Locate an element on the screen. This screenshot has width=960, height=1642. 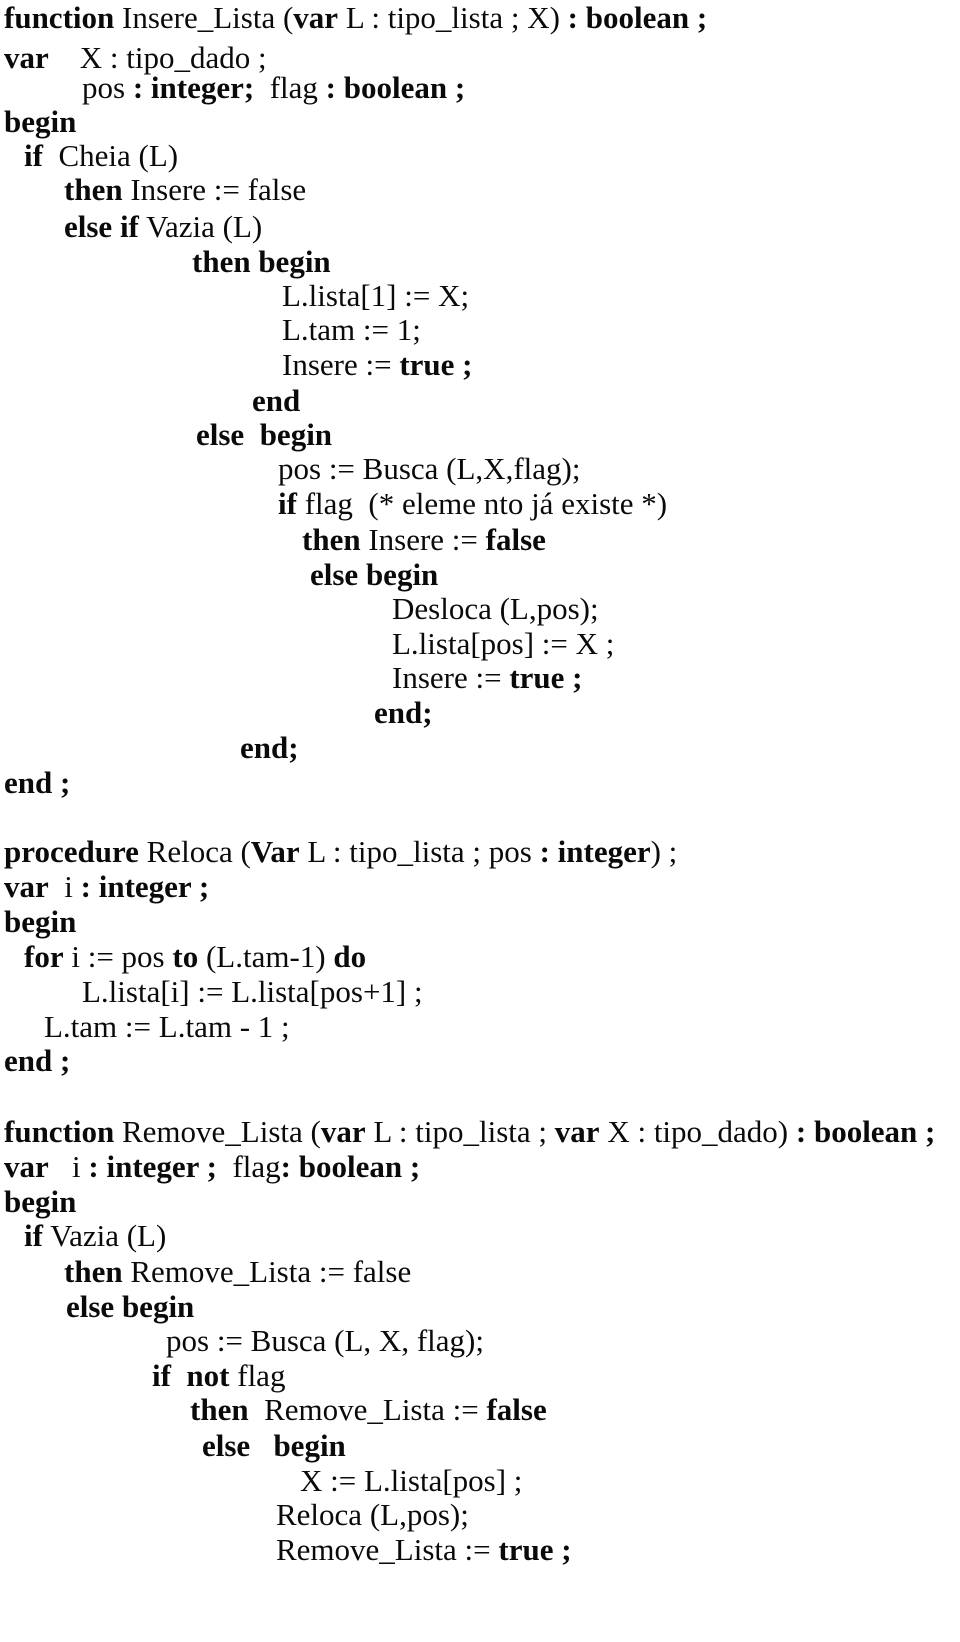
code-text: - is located at coordinates (294, 956).